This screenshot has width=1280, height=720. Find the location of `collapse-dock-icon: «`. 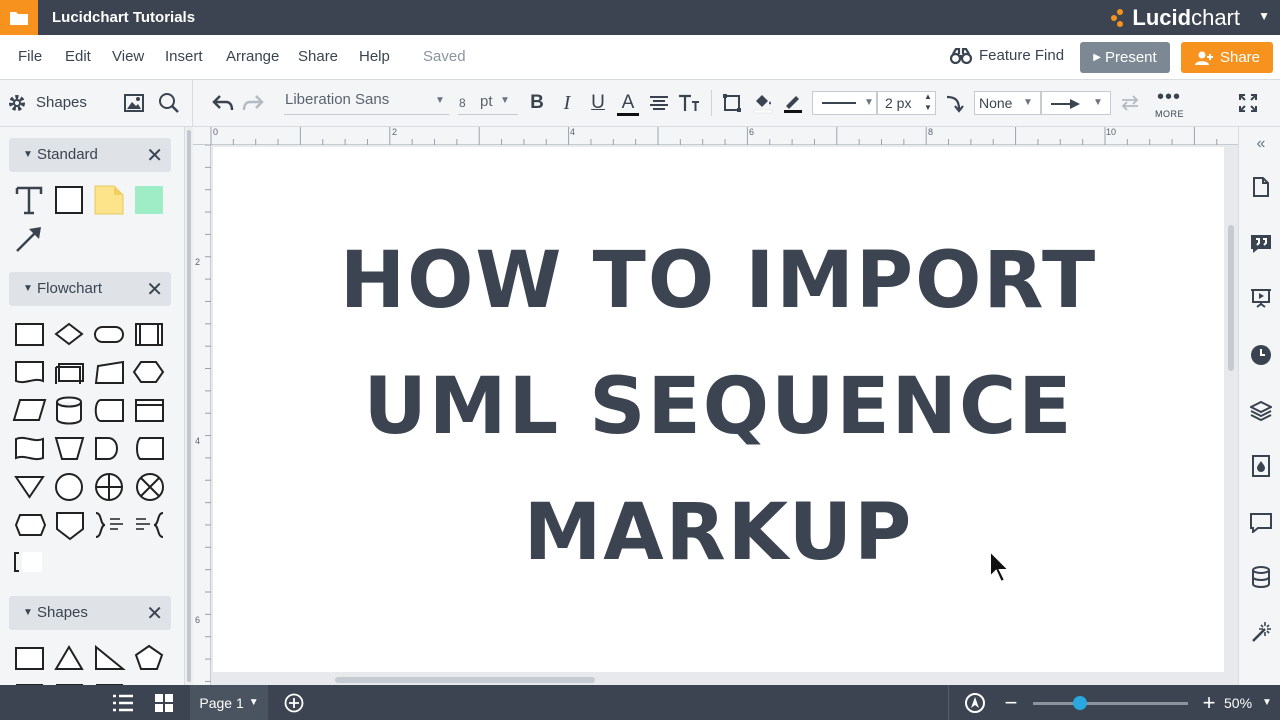

collapse-dock-icon: « is located at coordinates (1261, 144).